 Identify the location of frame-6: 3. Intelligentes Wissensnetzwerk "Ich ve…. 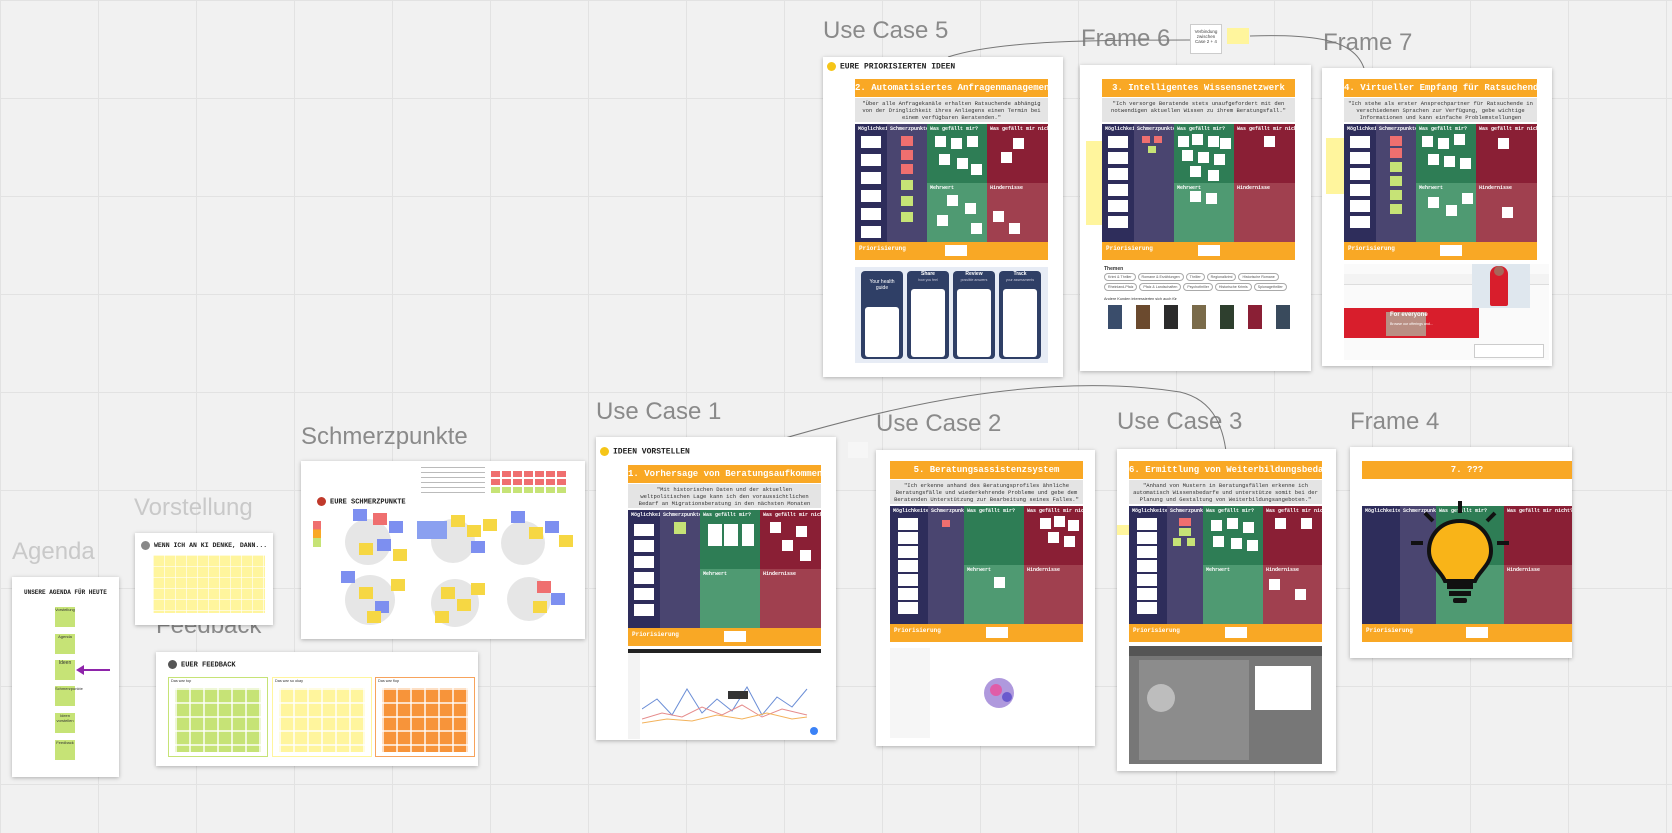
(1195, 218).